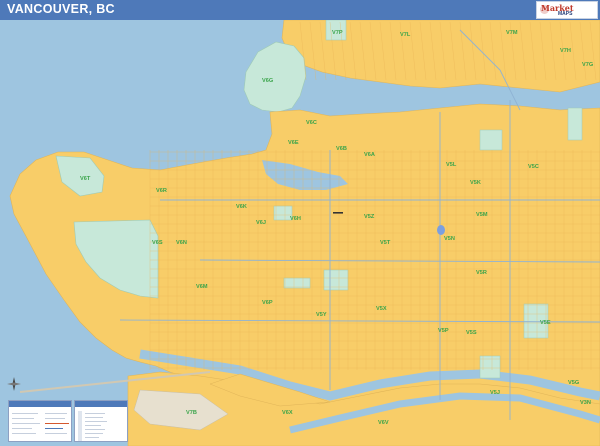 The width and height of the screenshot is (600, 446). I want to click on zip-label: V6G, so click(268, 81).